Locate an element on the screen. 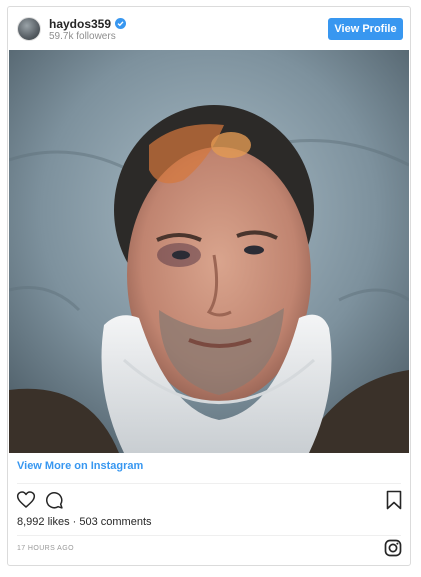 The width and height of the screenshot is (421, 577). instagram-icon is located at coordinates (393, 550).